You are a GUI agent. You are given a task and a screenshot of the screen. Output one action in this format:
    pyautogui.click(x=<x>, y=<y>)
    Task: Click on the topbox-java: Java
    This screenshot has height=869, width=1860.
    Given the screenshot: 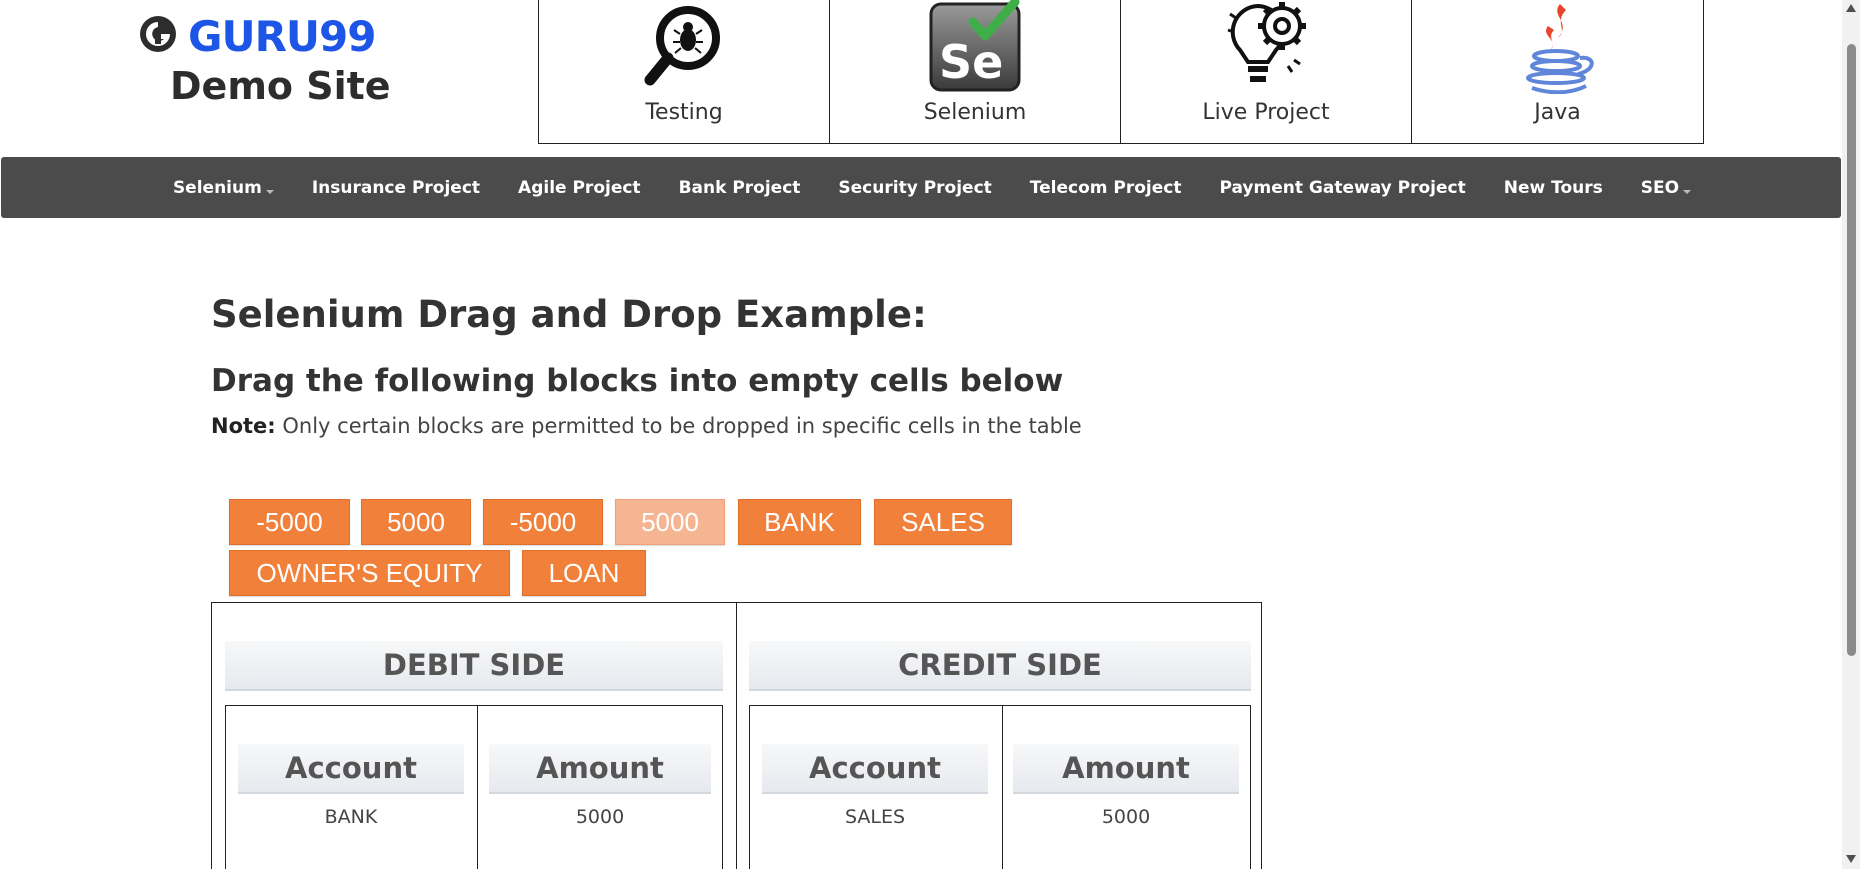 What is the action you would take?
    pyautogui.click(x=1557, y=71)
    